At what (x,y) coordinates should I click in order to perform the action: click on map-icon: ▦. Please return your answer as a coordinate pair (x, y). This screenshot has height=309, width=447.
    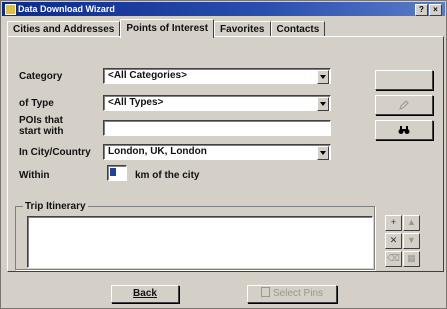
    Looking at the image, I should click on (411, 259).